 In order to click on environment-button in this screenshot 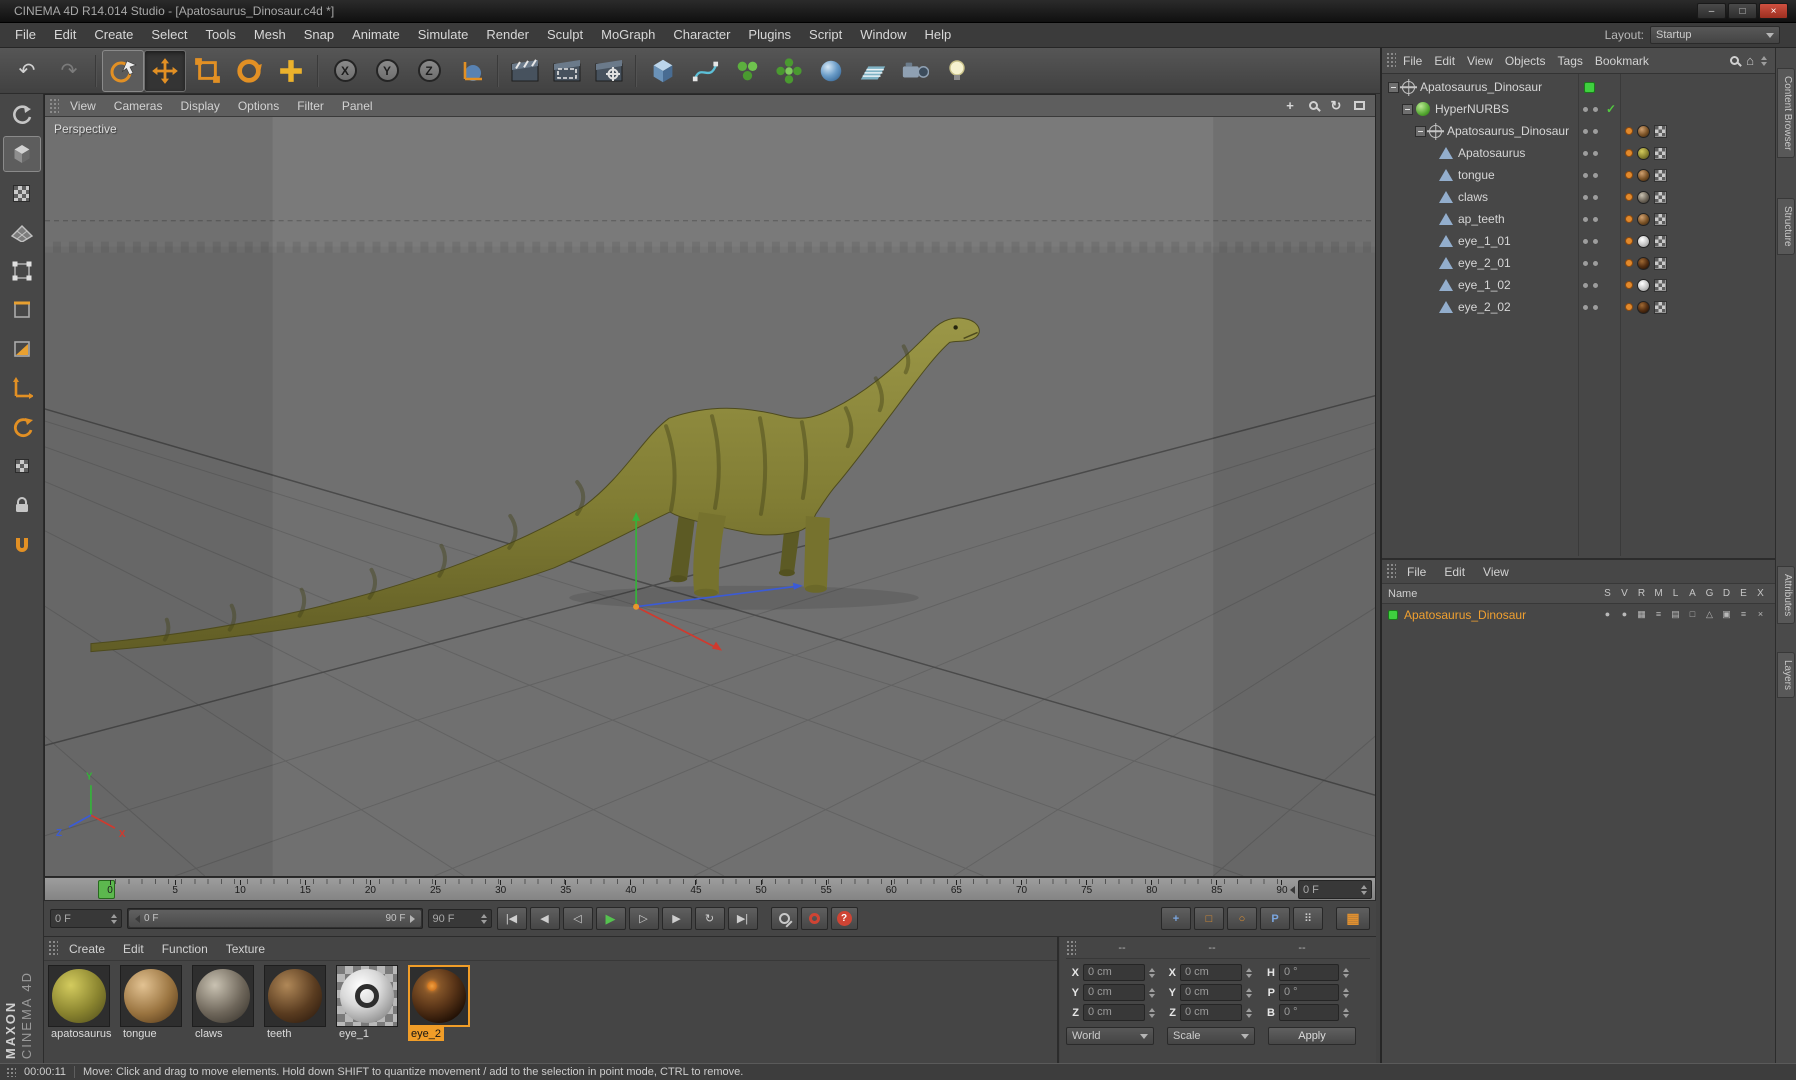, I will do `click(831, 71)`.